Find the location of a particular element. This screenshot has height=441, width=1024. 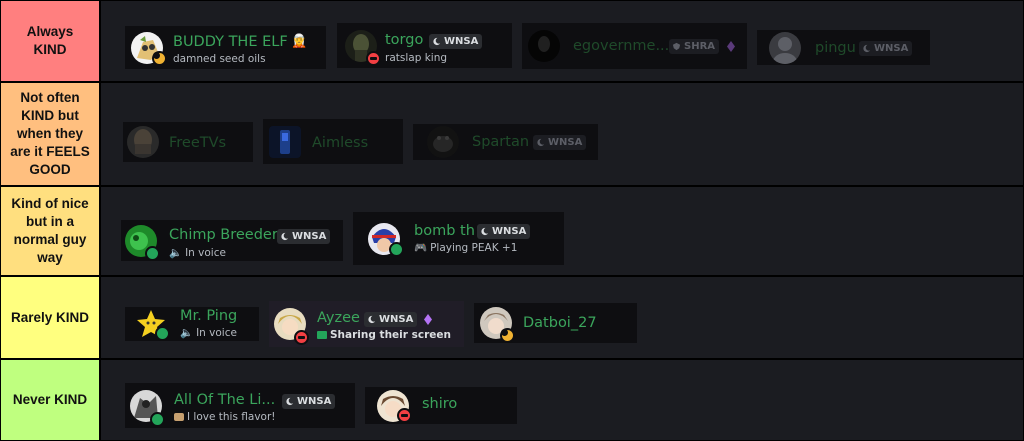

member-card: egovernme... SHRA is located at coordinates (634, 46).